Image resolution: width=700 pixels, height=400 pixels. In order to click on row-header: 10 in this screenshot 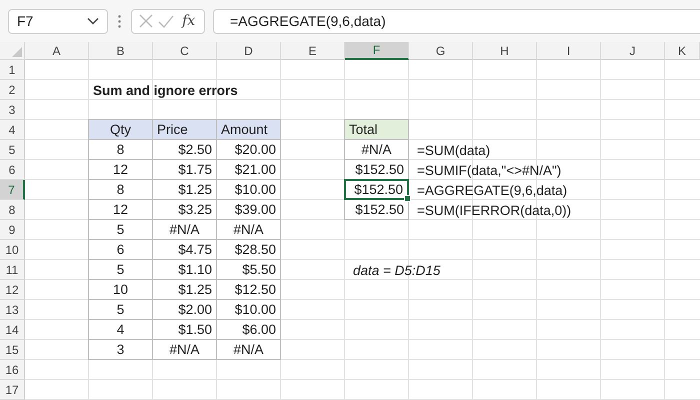, I will do `click(12, 250)`.